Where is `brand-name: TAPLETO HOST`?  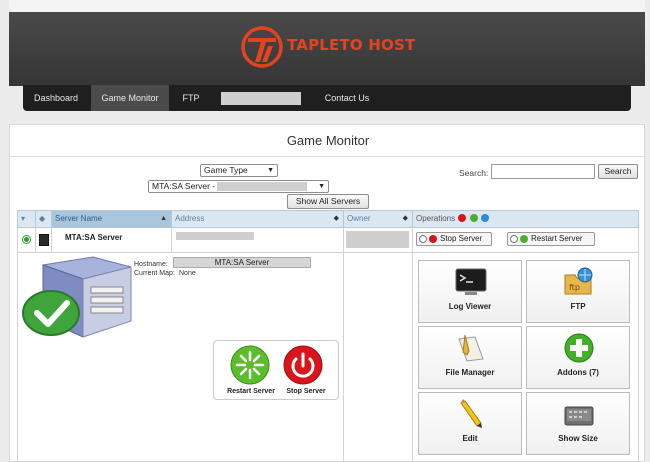
brand-name: TAPLETO HOST is located at coordinates (351, 45).